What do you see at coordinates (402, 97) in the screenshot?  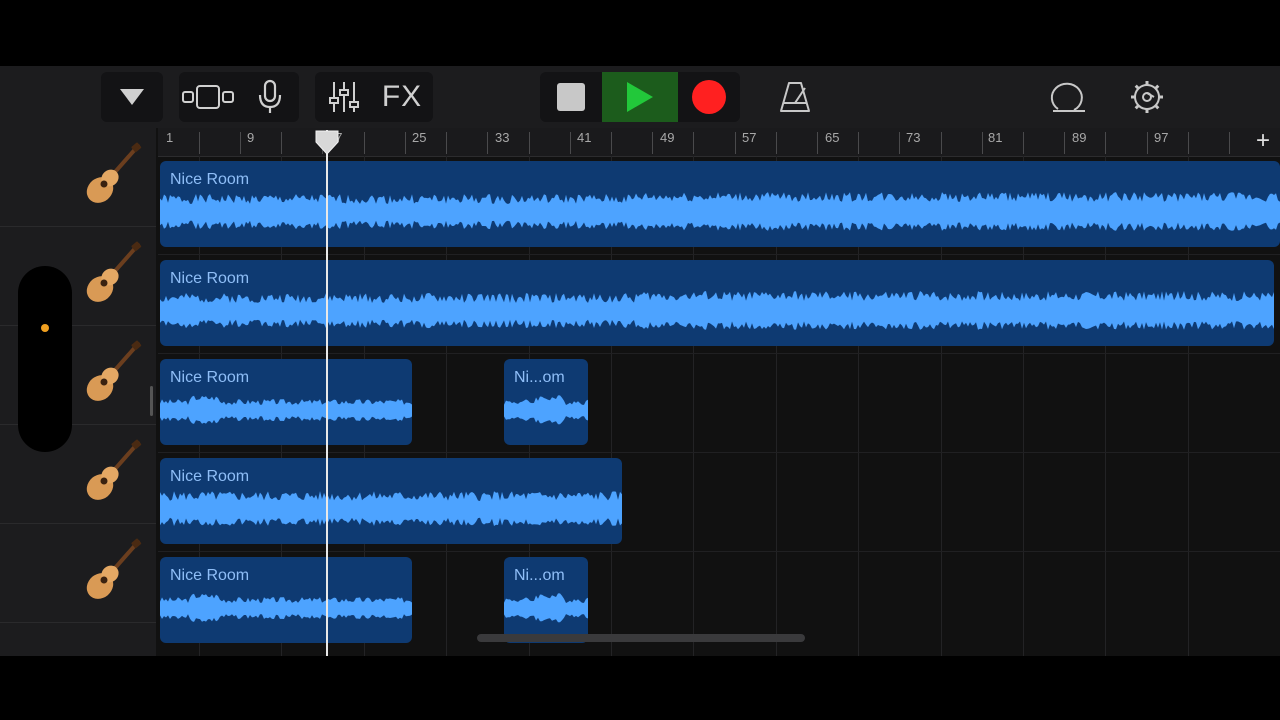 I see `fx-button: FX` at bounding box center [402, 97].